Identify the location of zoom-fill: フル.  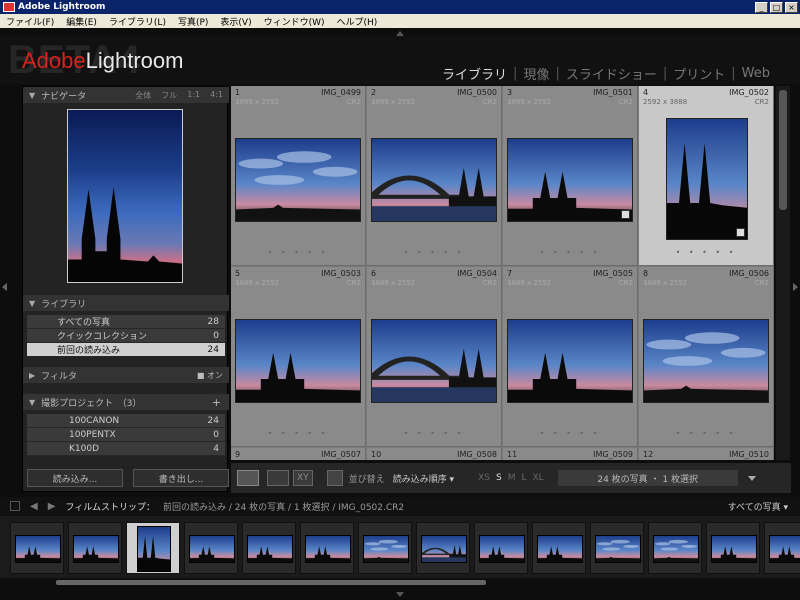
(169, 95).